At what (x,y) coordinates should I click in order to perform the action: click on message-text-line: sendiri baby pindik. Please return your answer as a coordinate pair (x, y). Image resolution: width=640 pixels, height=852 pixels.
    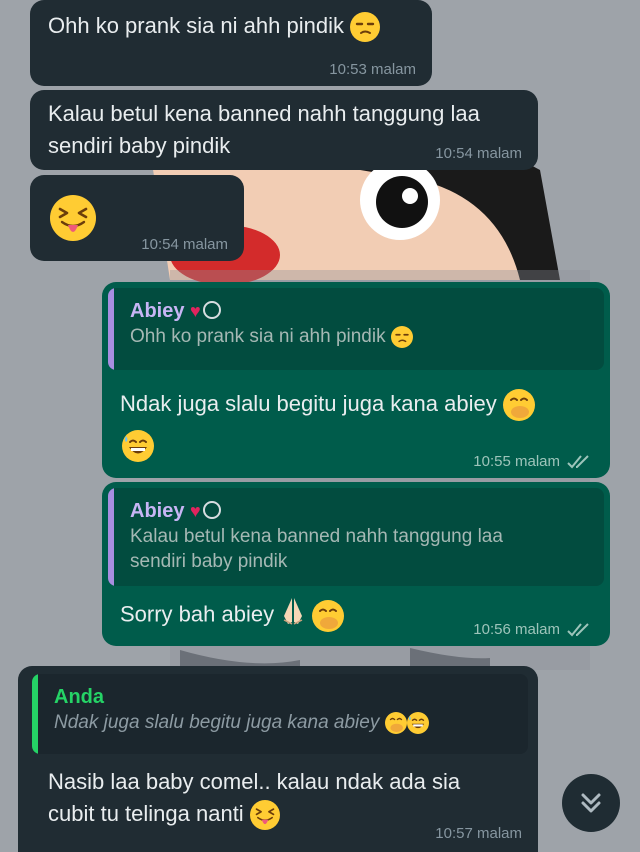
    Looking at the image, I should click on (139, 145).